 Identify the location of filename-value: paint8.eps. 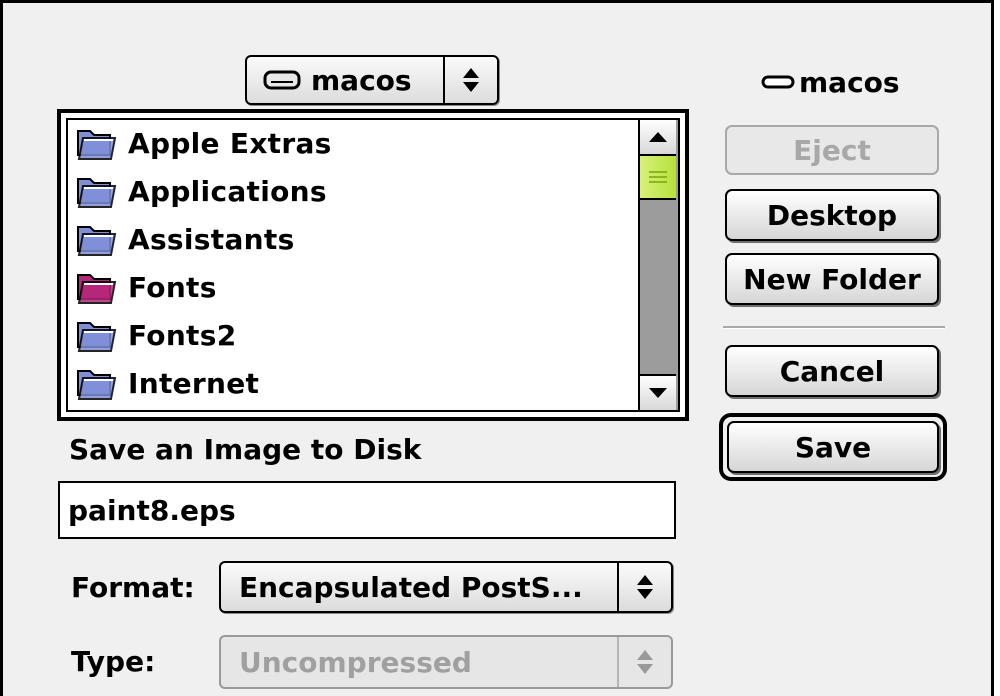
(152, 510).